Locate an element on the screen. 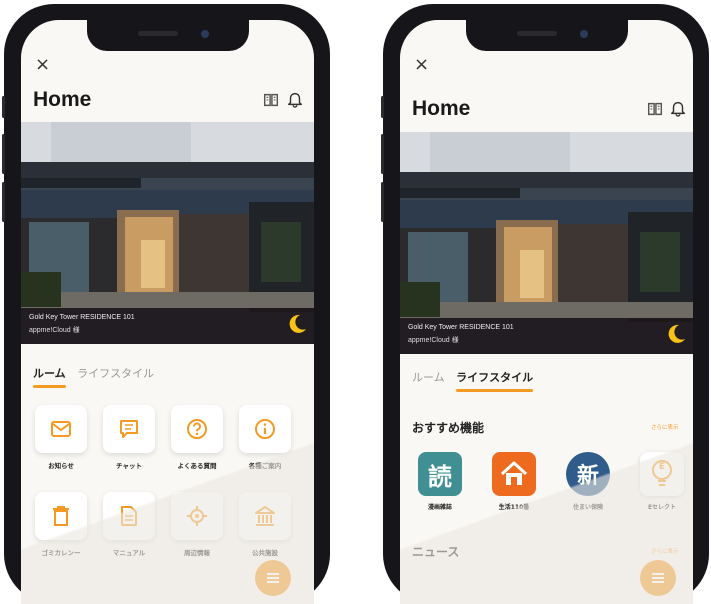  document-icon is located at coordinates (129, 516).